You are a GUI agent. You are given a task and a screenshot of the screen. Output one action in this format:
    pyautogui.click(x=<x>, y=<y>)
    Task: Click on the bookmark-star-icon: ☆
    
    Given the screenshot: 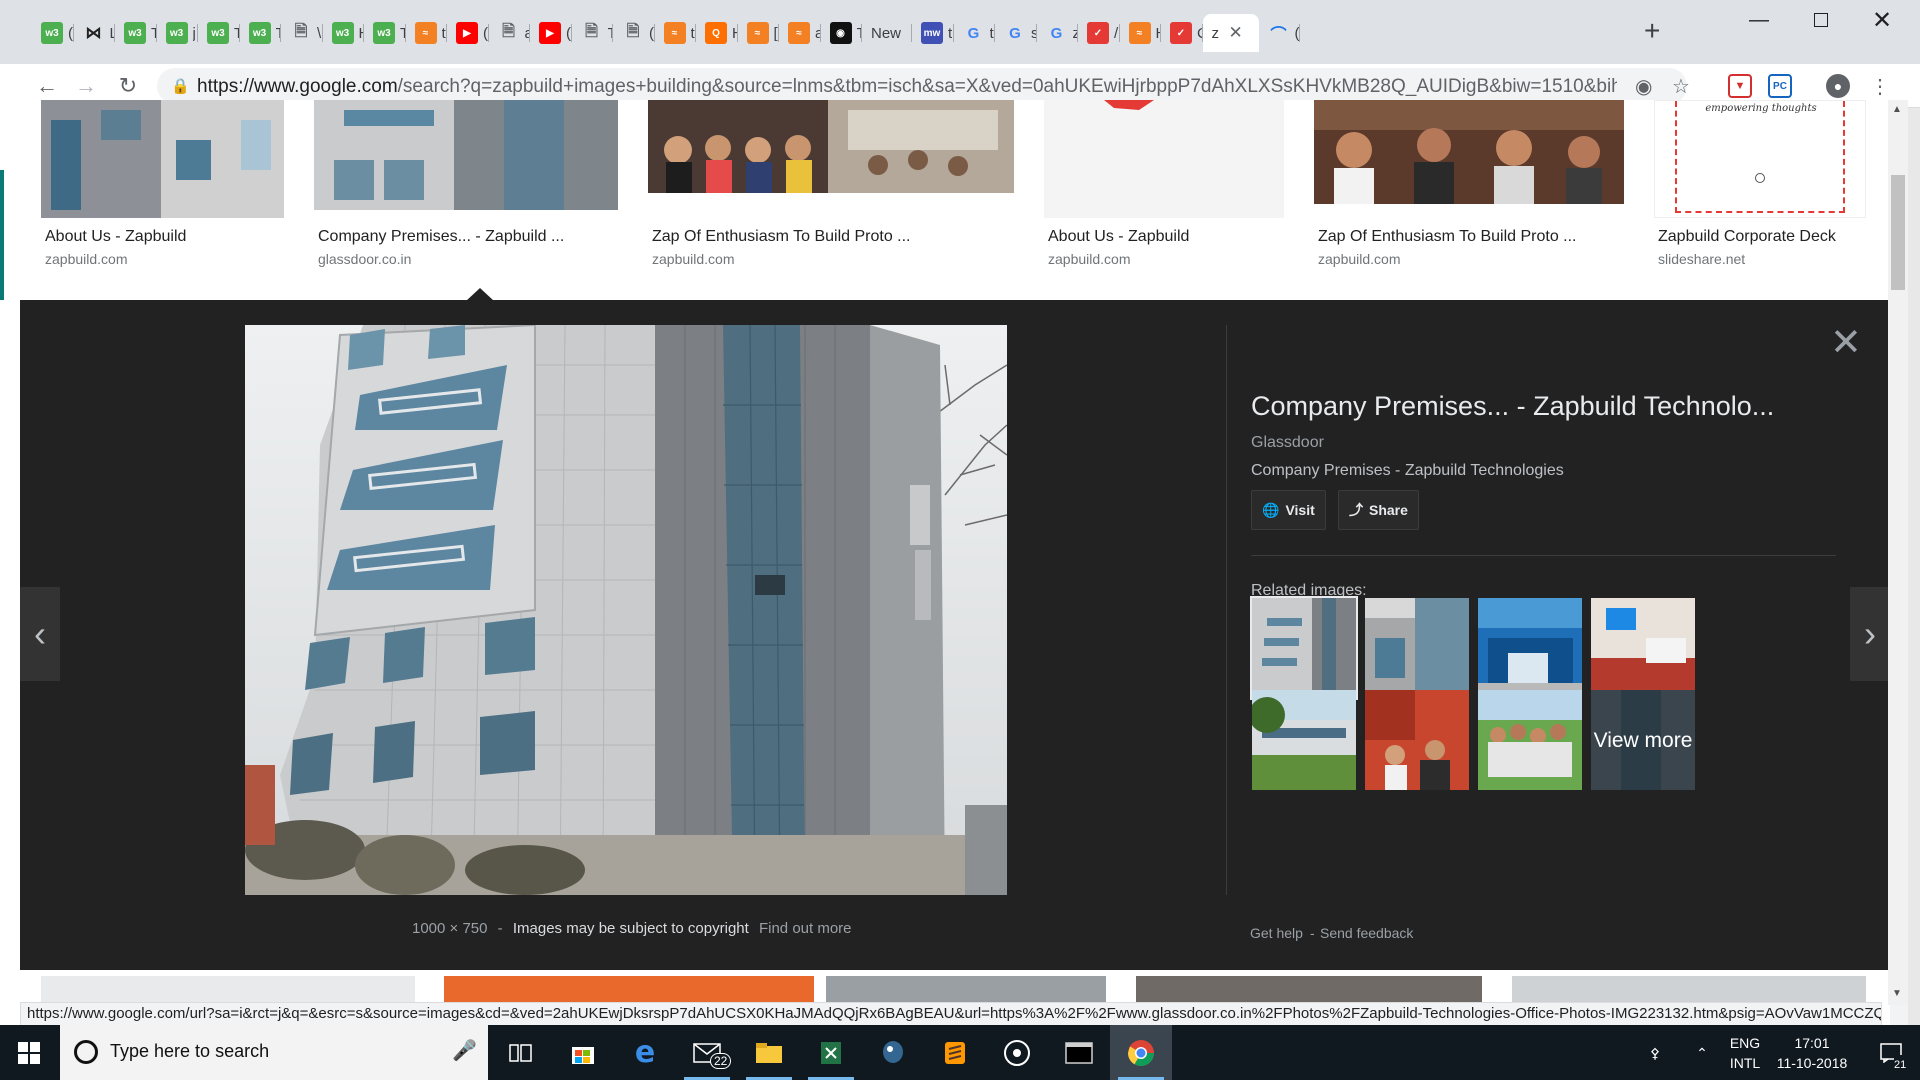 What is the action you would take?
    pyautogui.click(x=1681, y=86)
    